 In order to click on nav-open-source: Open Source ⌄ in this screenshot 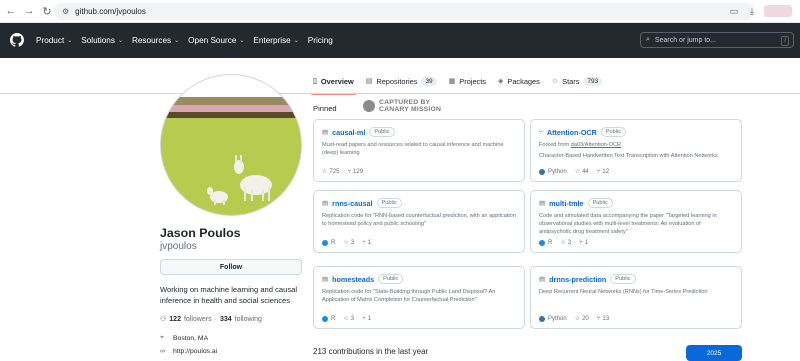, I will do `click(216, 40)`.